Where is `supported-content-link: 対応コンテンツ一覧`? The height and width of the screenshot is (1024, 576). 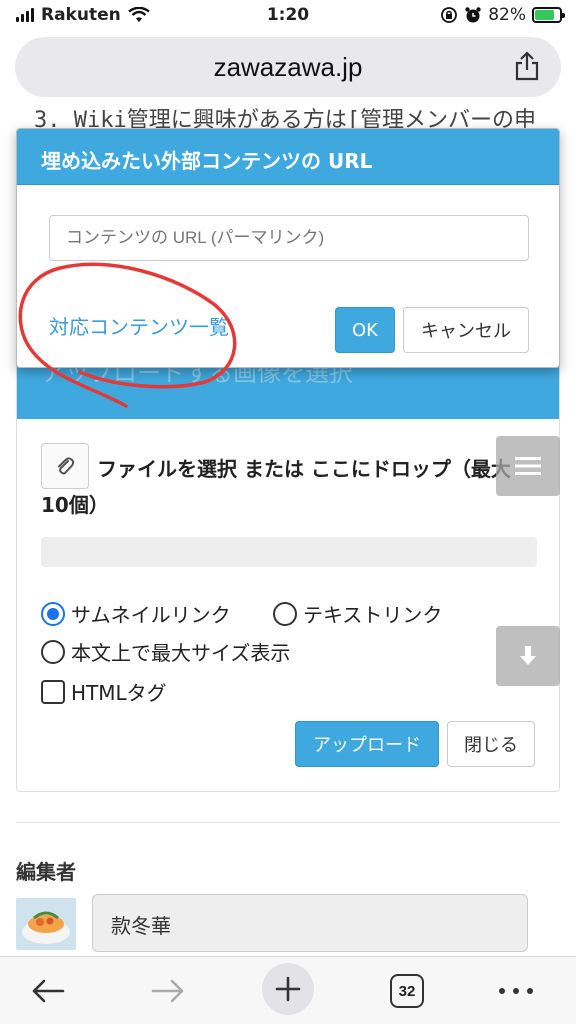
supported-content-link: 対応コンテンツ一覧 is located at coordinates (139, 325).